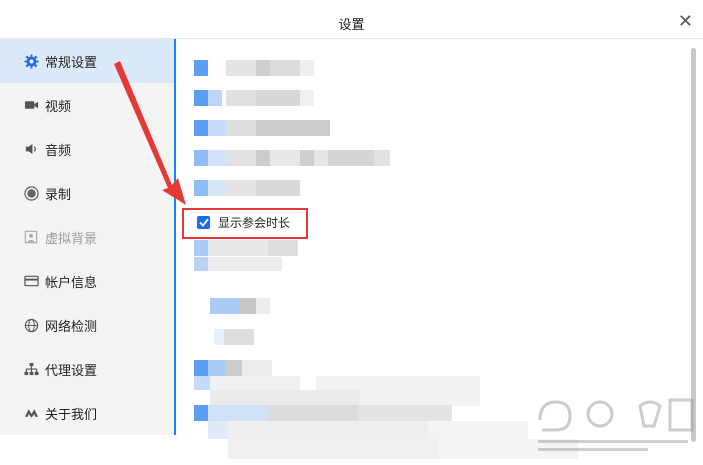 The image size is (703, 465). I want to click on watermark-logo-icon, so click(616, 424).